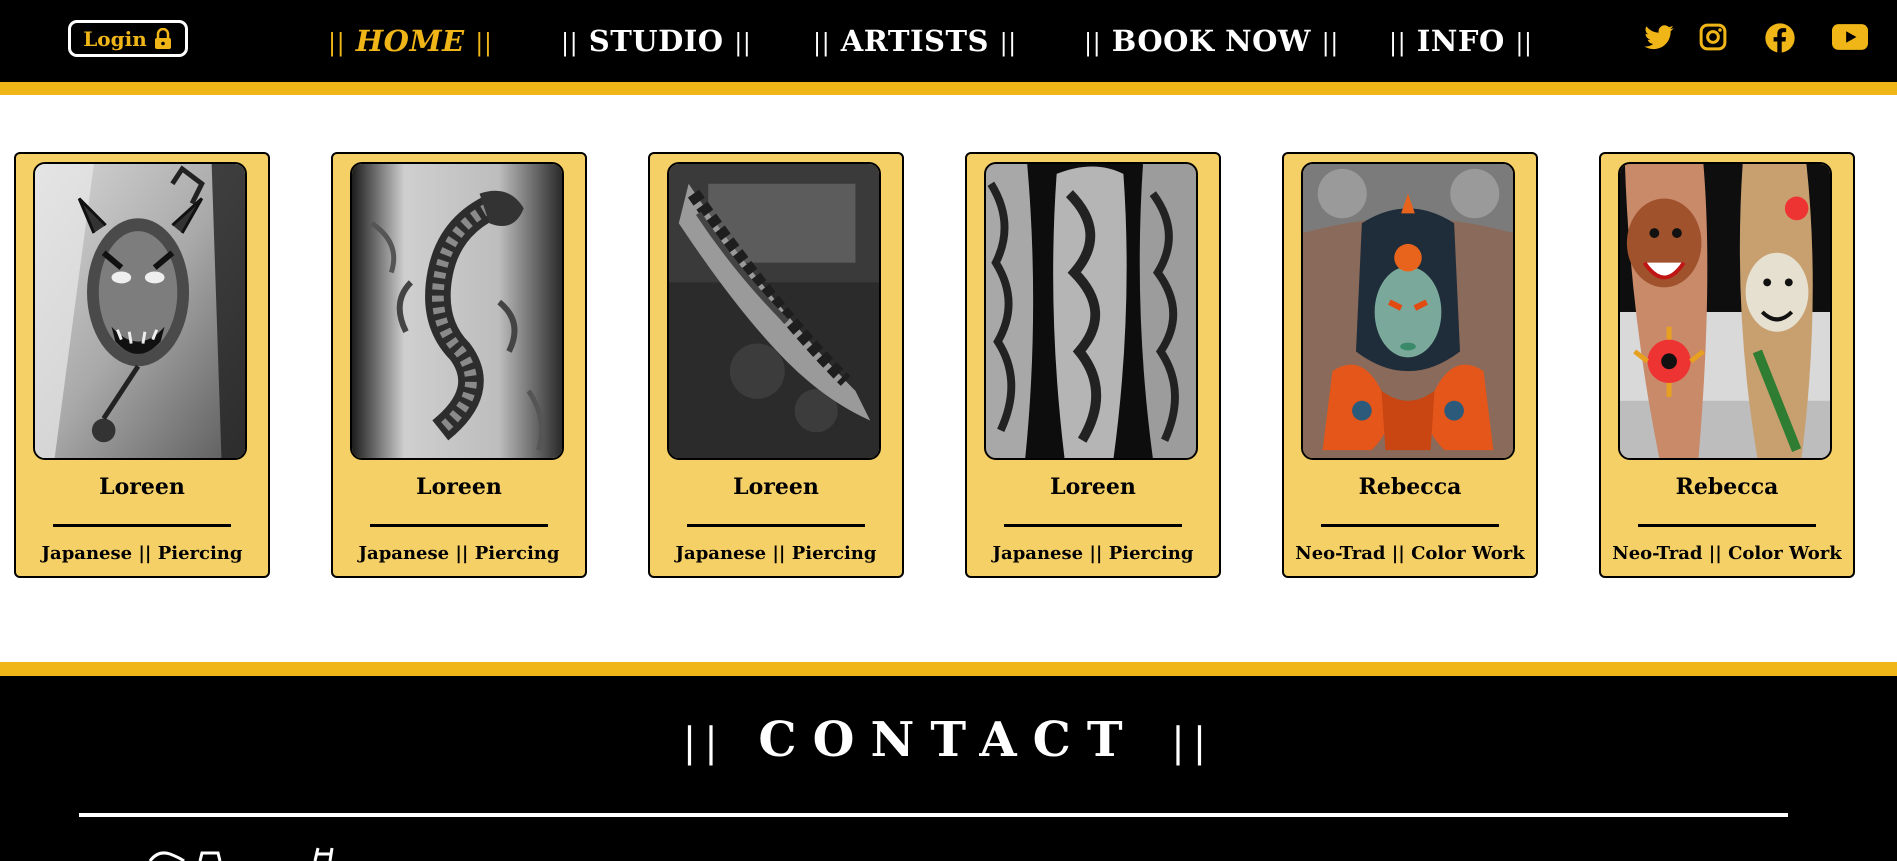 The image size is (1897, 861). What do you see at coordinates (1725, 311) in the screenshot?
I see `bear-legs-tattoo-image` at bounding box center [1725, 311].